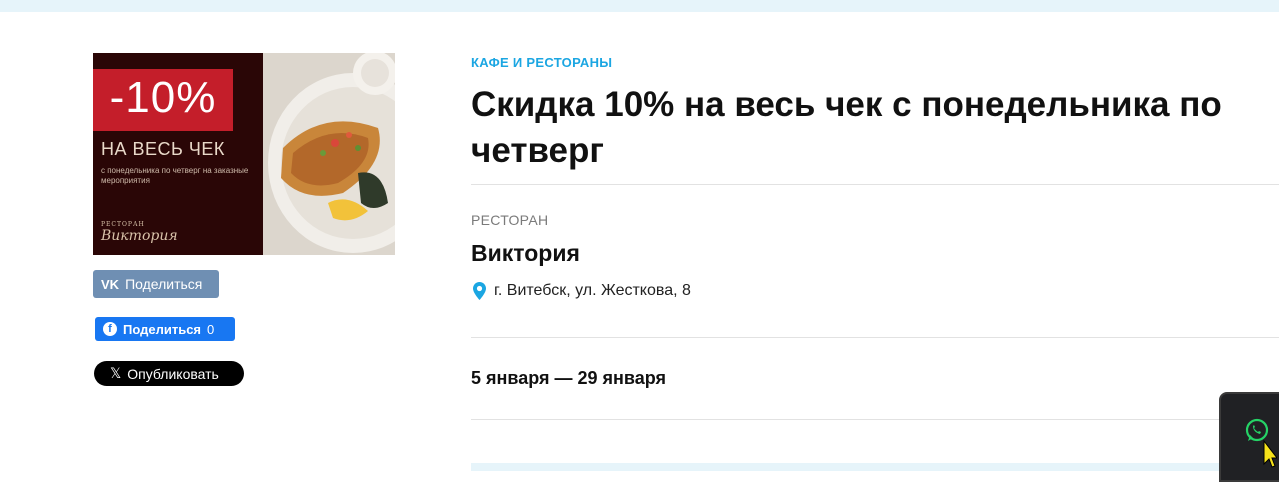 This screenshot has height=482, width=1279. I want to click on vk-share-label: Поделиться, so click(164, 284).